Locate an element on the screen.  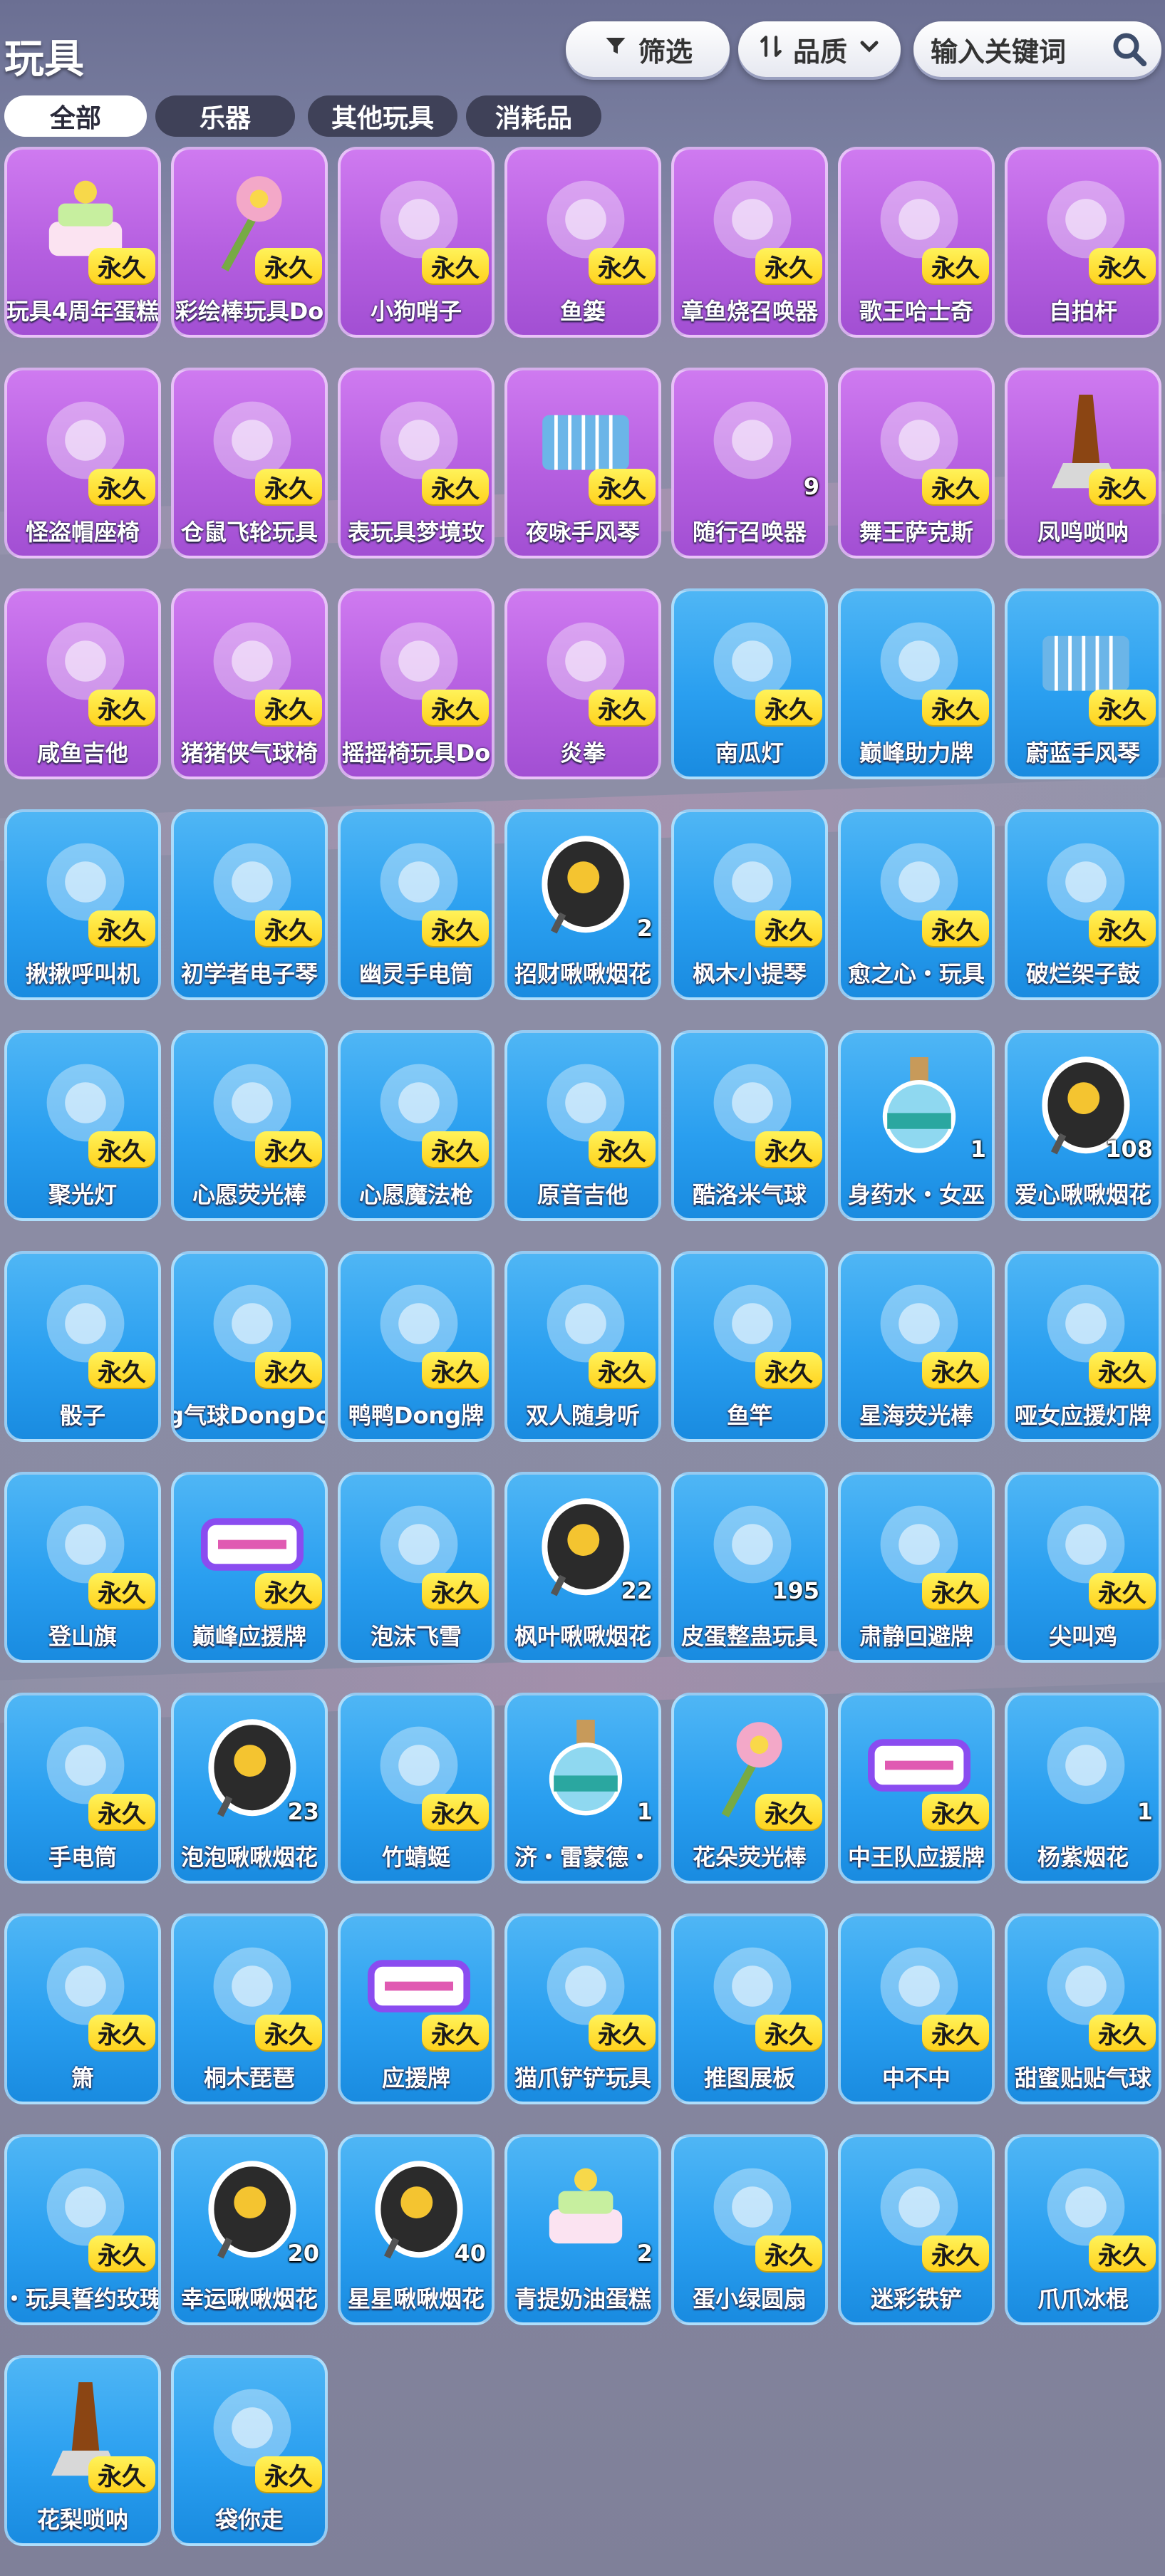
item-card: 永久 推图展板 is located at coordinates (749, 2009).